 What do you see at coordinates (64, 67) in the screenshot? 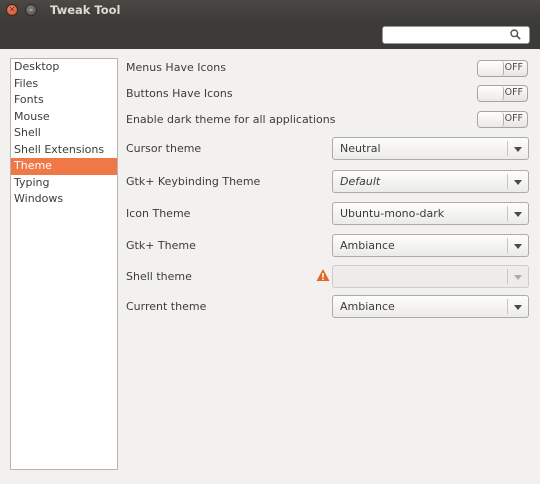
I see `sidebar-item-desktop: Desktop` at bounding box center [64, 67].